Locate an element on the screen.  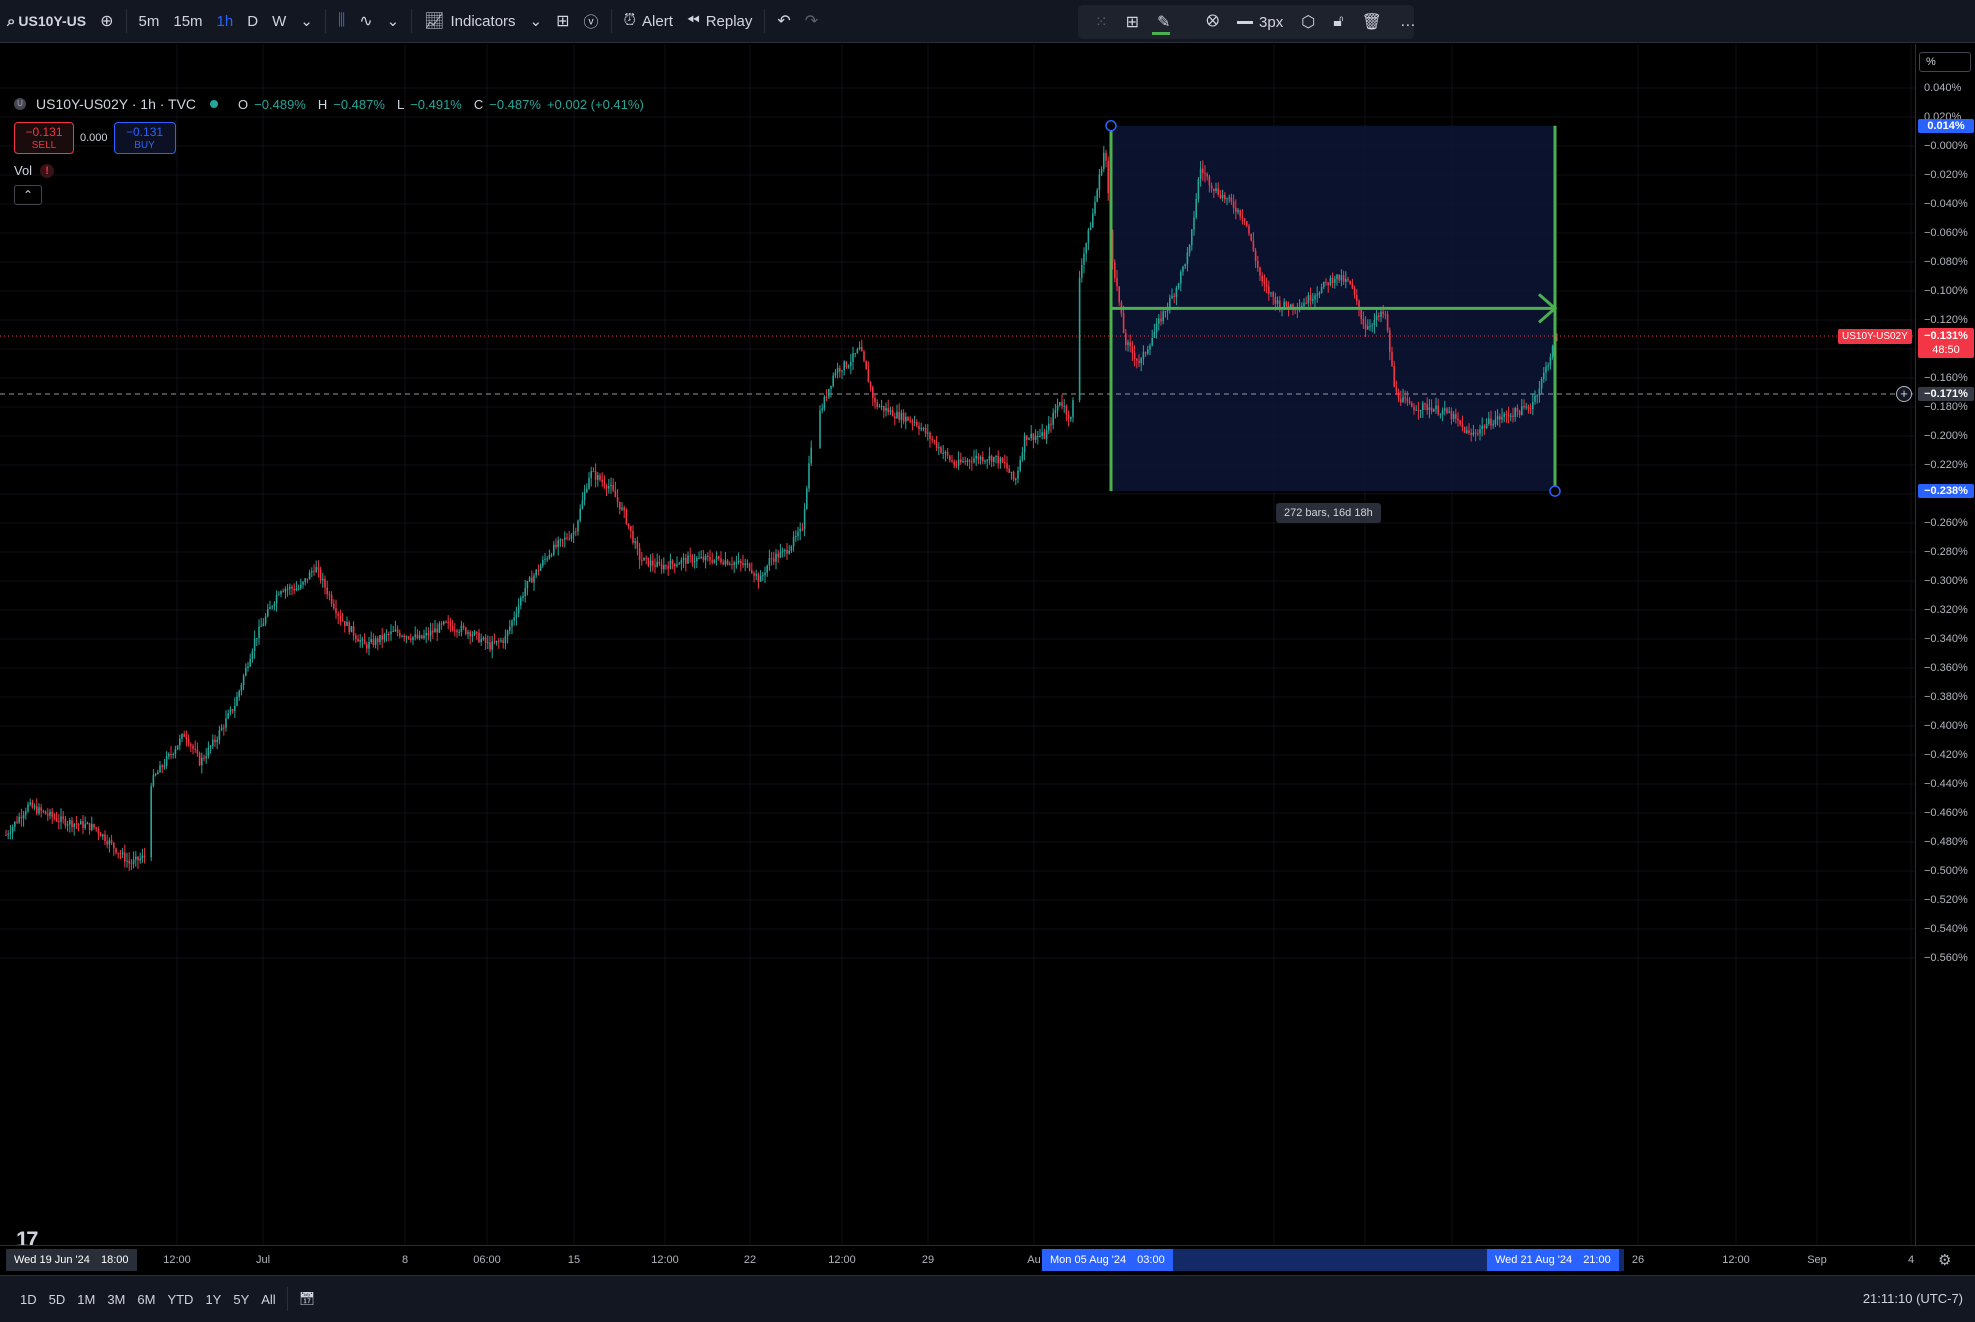
range-1d: 1D is located at coordinates (28, 1299).